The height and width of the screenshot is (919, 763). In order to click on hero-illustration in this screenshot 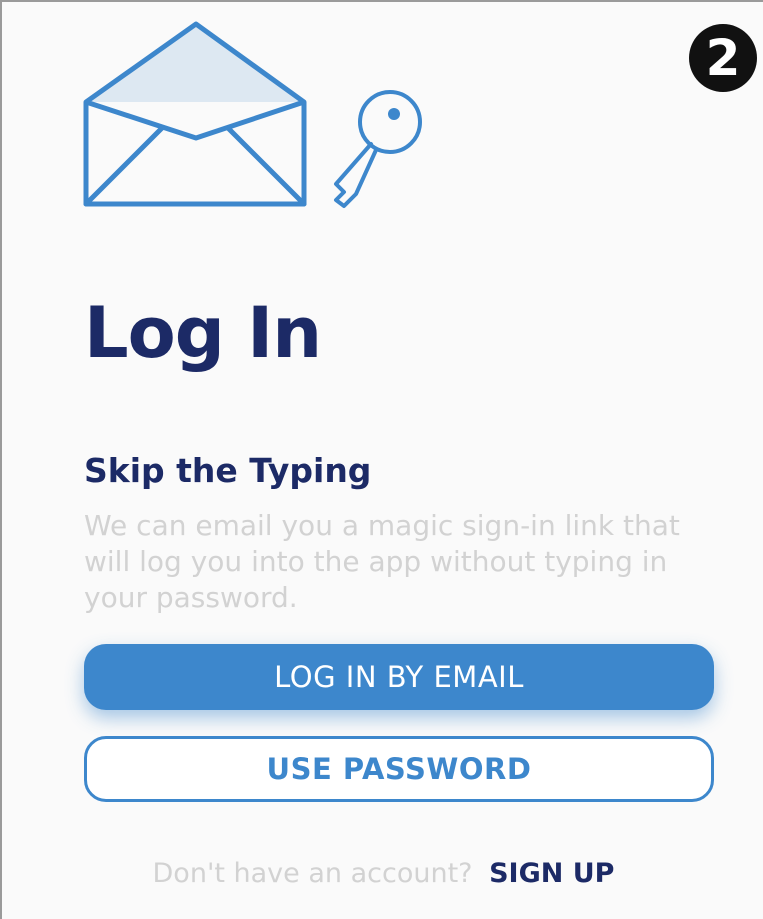, I will do `click(258, 120)`.